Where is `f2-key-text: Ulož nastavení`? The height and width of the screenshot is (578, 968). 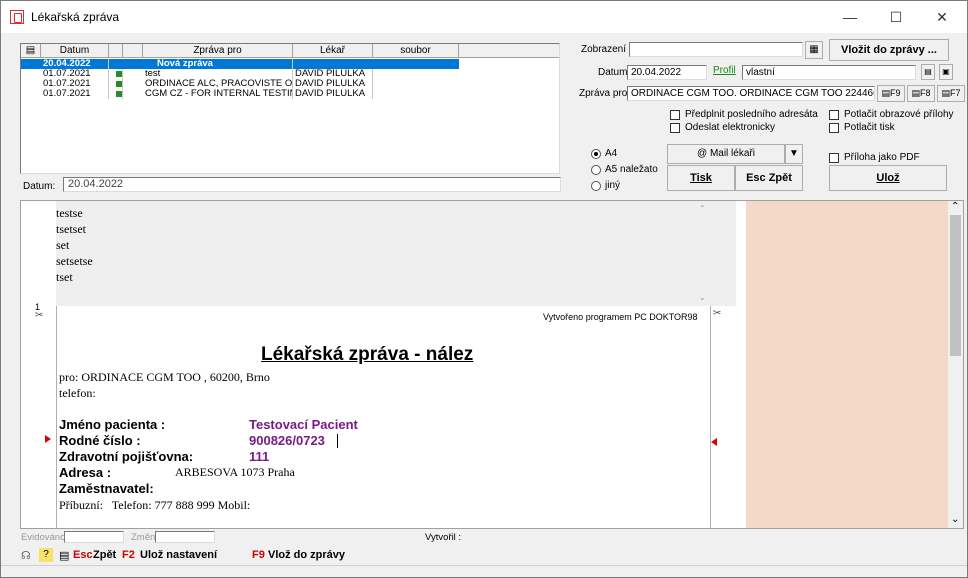
f2-key-text: Ulož nastavení is located at coordinates (178, 555).